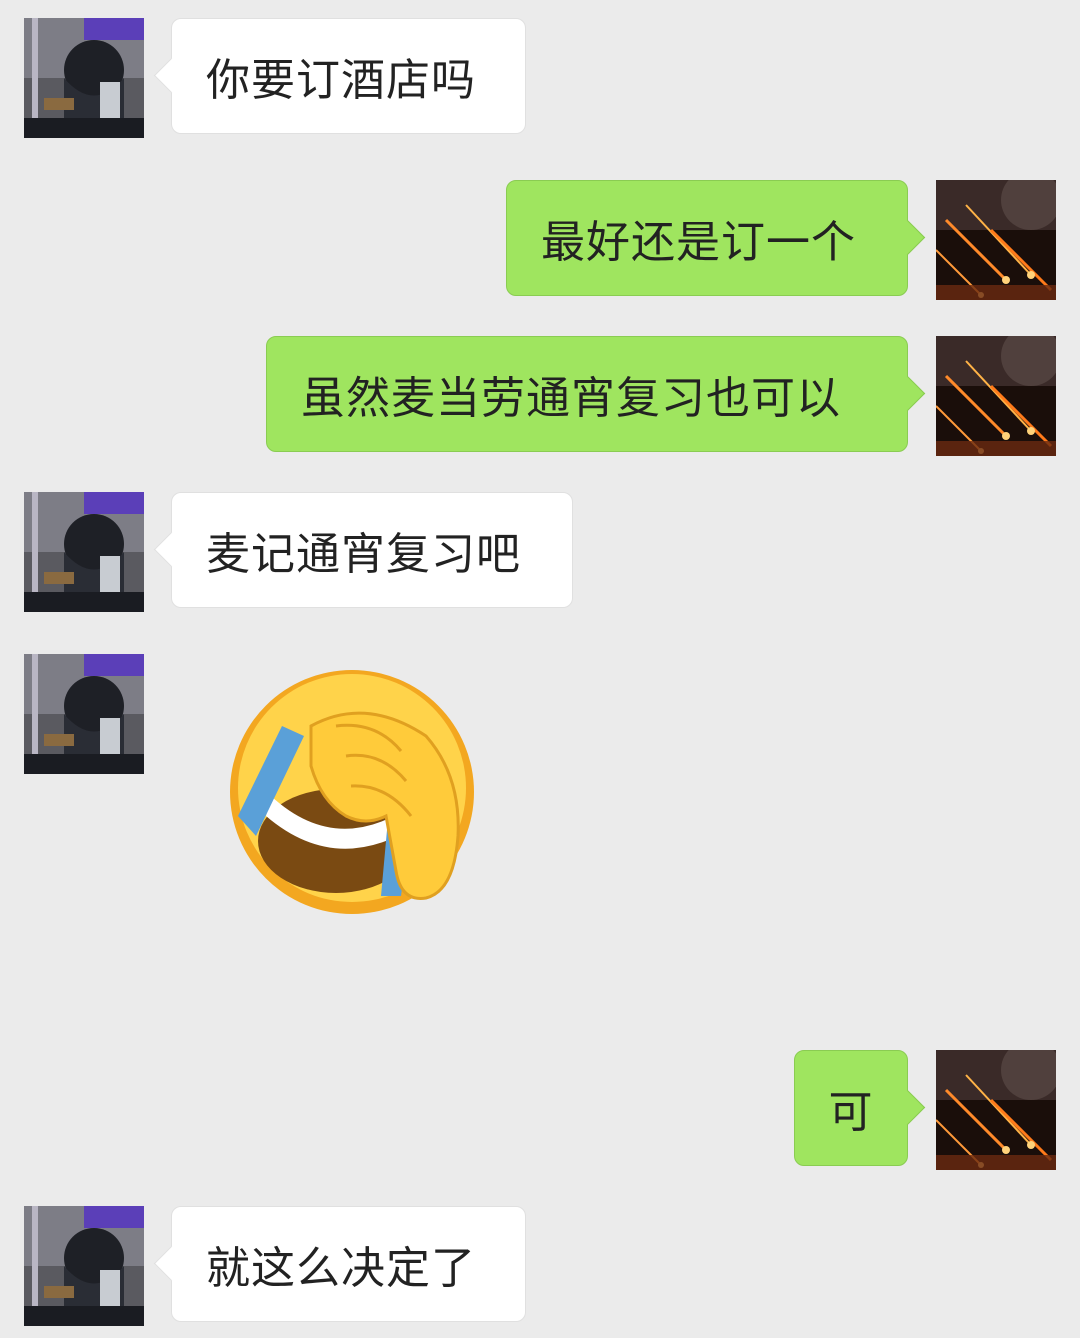 Image resolution: width=1080 pixels, height=1338 pixels. What do you see at coordinates (698, 242) in the screenshot?
I see `message-text: 最好还是订一个` at bounding box center [698, 242].